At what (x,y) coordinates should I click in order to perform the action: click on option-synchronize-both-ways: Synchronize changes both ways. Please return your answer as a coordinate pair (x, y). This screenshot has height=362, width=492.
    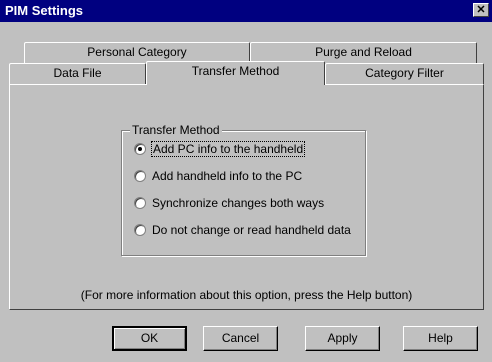
    Looking at the image, I should click on (229, 203).